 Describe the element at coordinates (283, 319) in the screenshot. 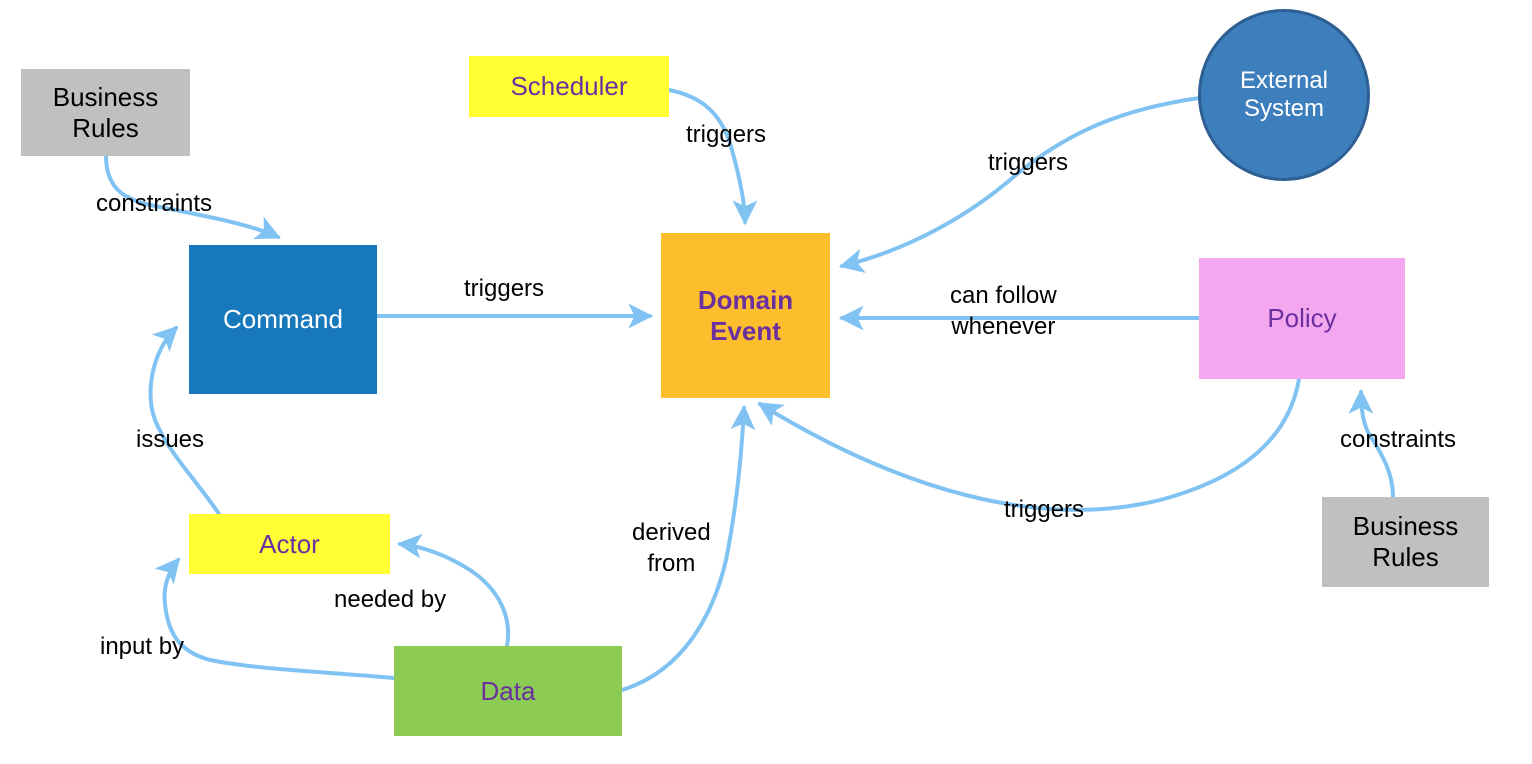

I see `node-command: Command` at that location.